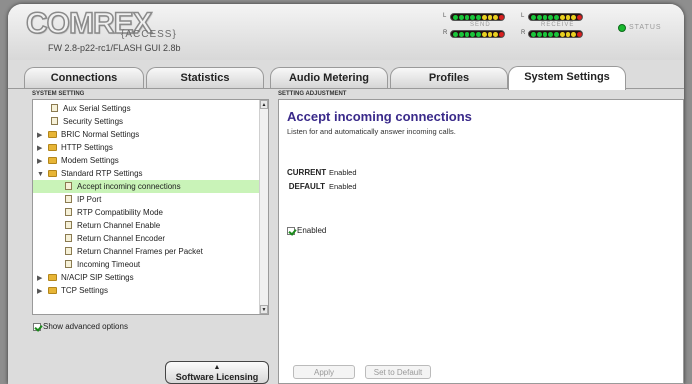 This screenshot has width=692, height=384. What do you see at coordinates (146, 186) in the screenshot?
I see `tree-item-accept-incoming-connections: Accept incoming connections` at bounding box center [146, 186].